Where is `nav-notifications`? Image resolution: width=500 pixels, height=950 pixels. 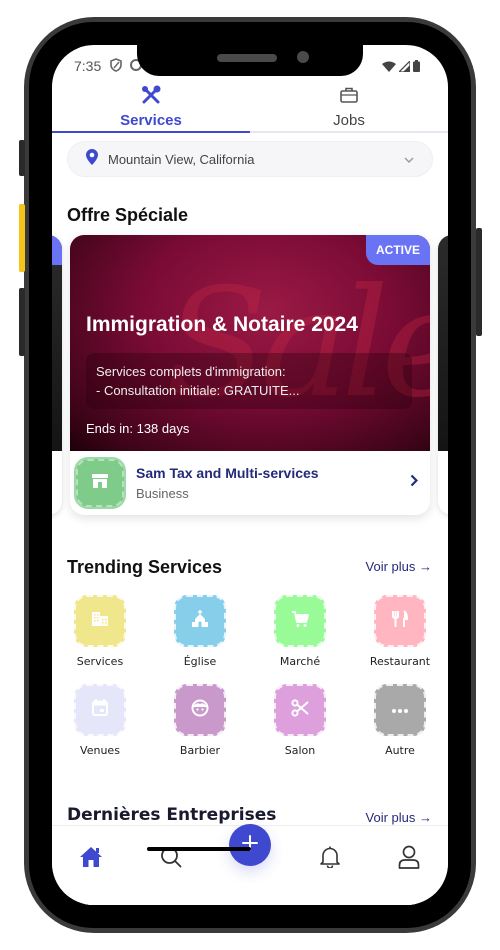
nav-notifications is located at coordinates (330, 859).